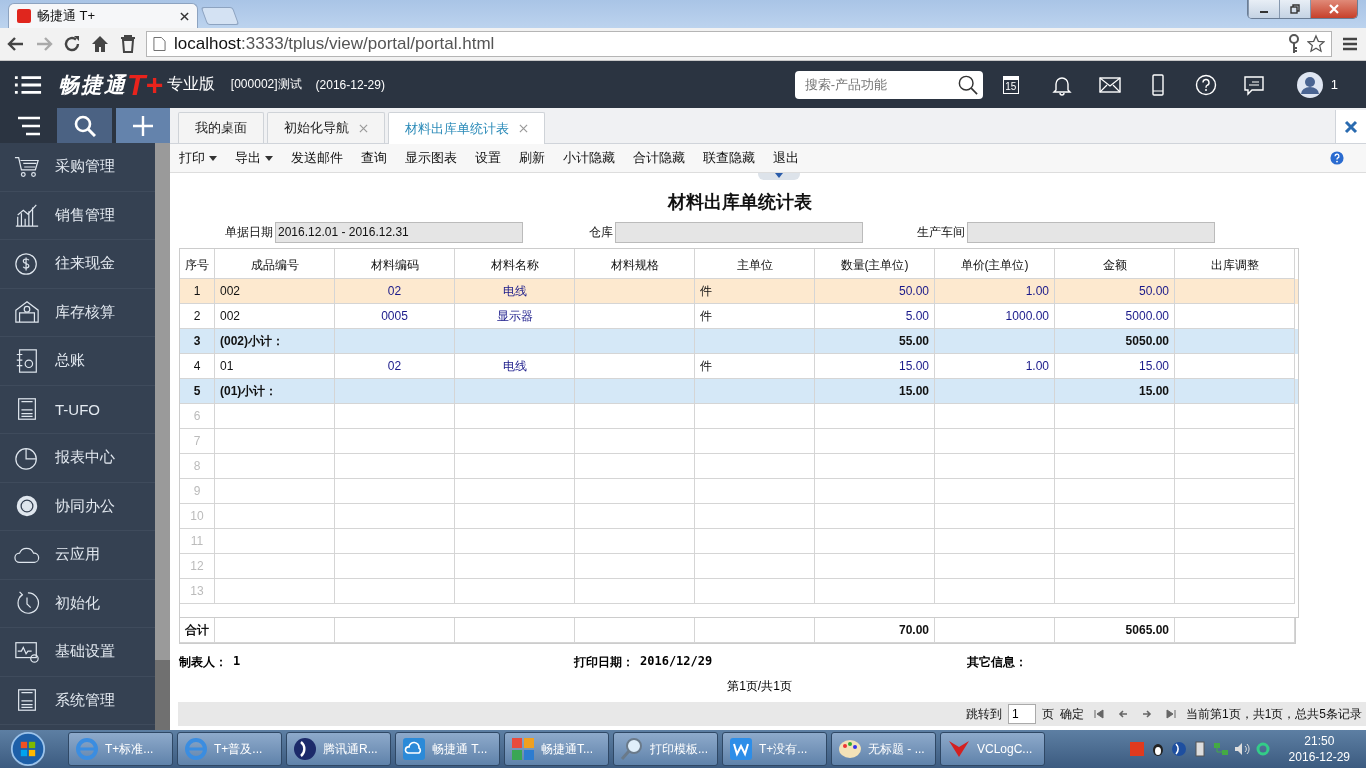  What do you see at coordinates (466, 128) in the screenshot?
I see `tab: 材料出库单统计表` at bounding box center [466, 128].